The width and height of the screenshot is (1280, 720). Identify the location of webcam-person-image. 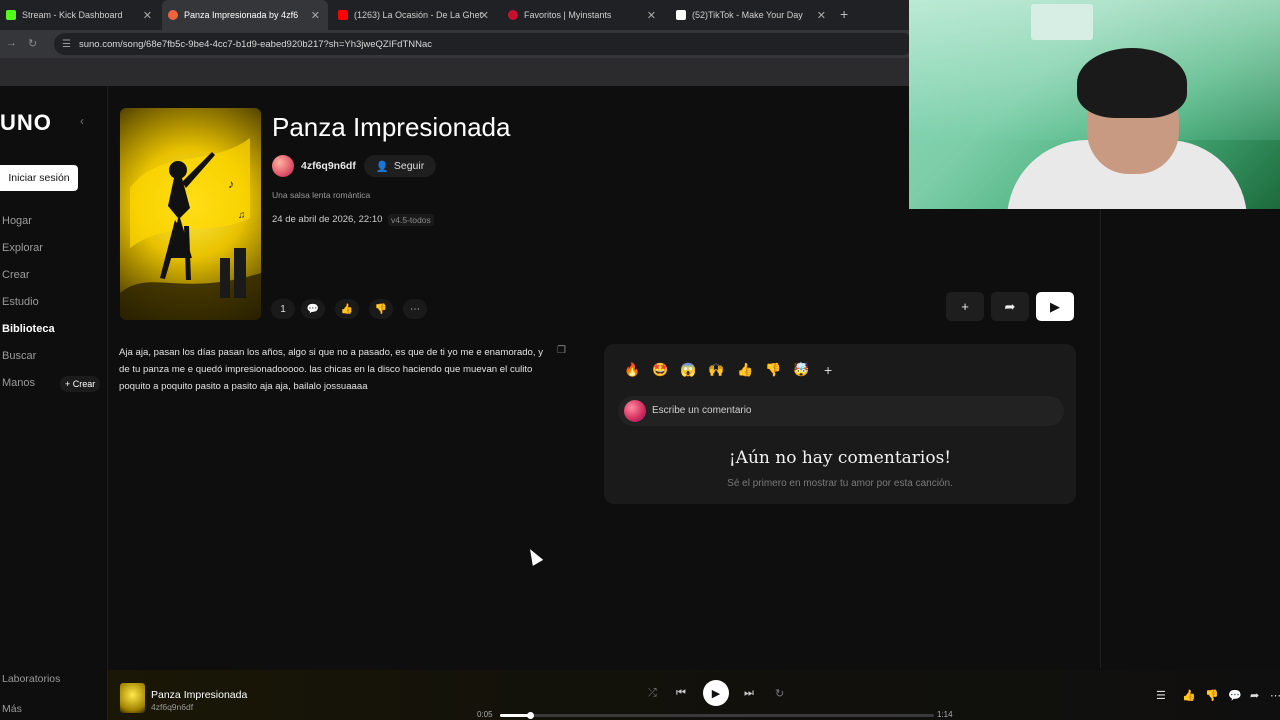
(1127, 124).